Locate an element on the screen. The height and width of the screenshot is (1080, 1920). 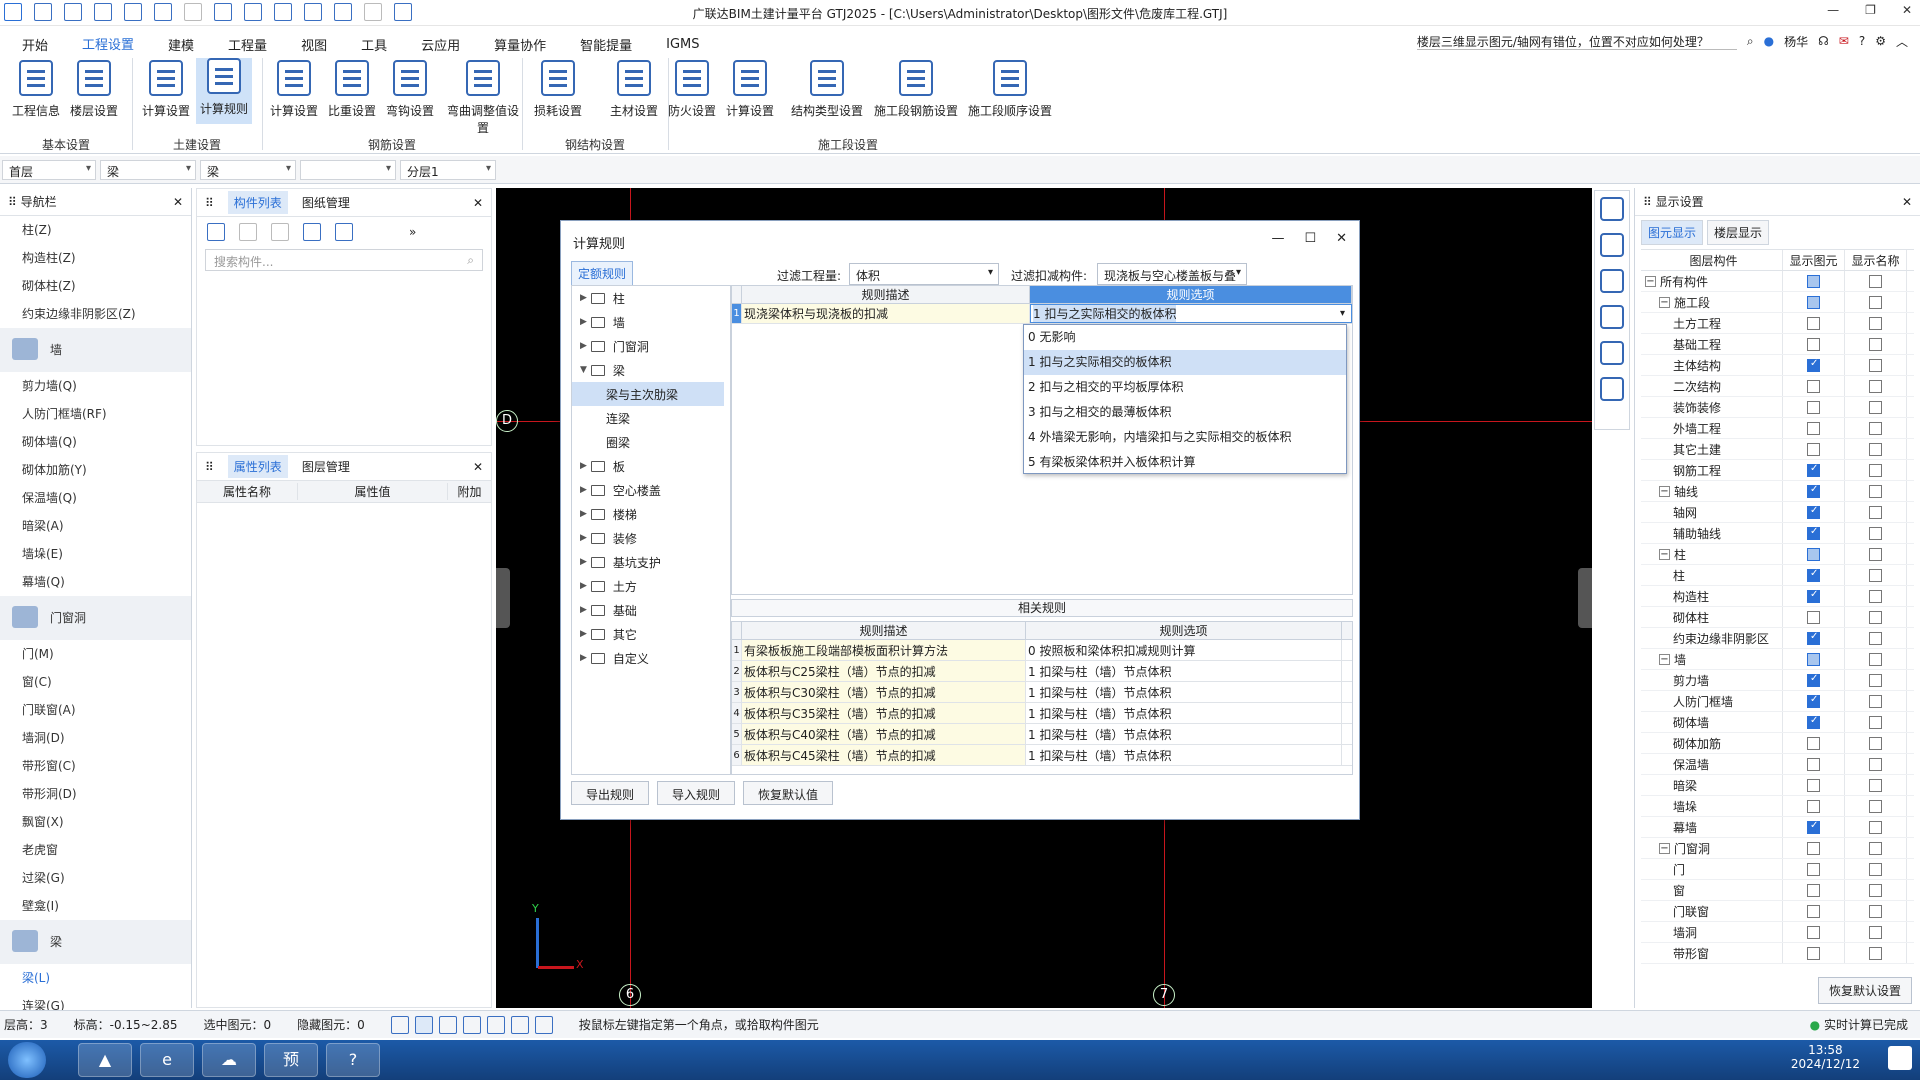
nav-item: 人防门框墙(RF) is located at coordinates (95, 414).